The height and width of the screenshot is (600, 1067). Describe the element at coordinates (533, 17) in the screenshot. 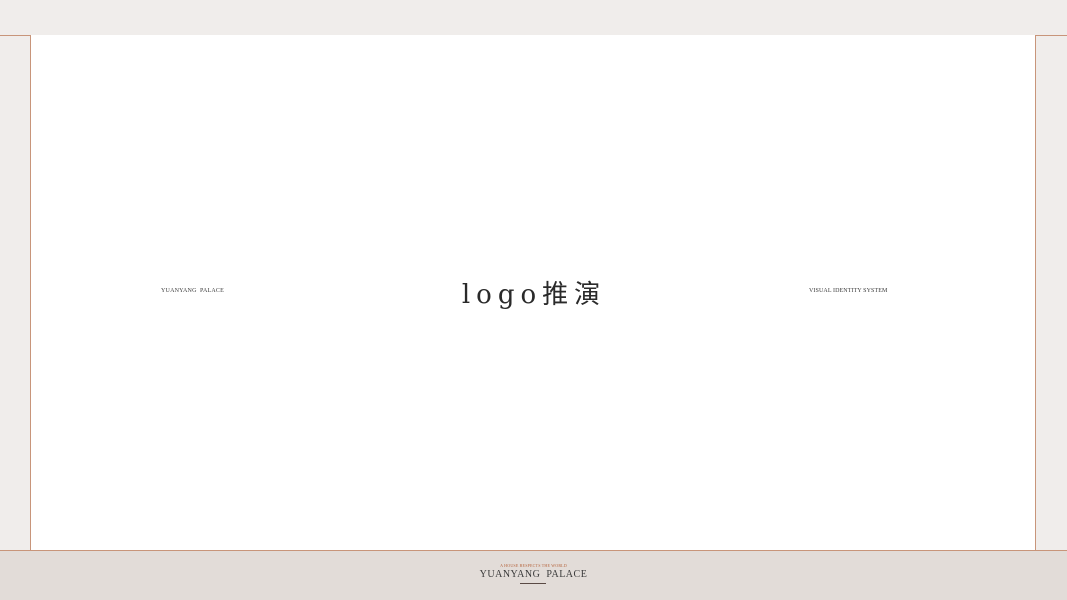

I see `top-band` at that location.